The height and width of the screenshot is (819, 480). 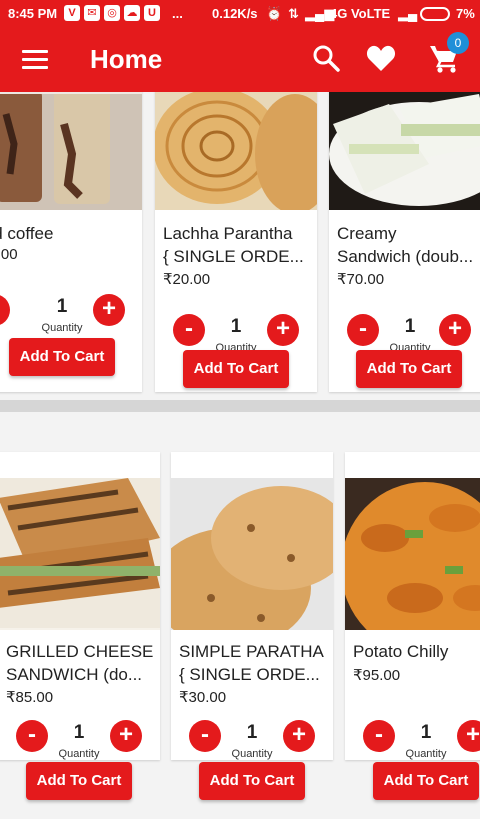 What do you see at coordinates (71, 151) in the screenshot?
I see `product-image-cold-coffee` at bounding box center [71, 151].